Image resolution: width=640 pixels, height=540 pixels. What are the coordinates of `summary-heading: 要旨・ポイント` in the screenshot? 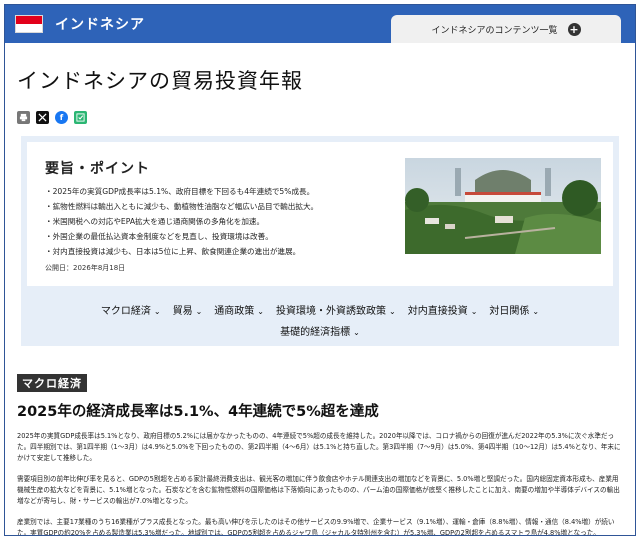 It's located at (97, 169).